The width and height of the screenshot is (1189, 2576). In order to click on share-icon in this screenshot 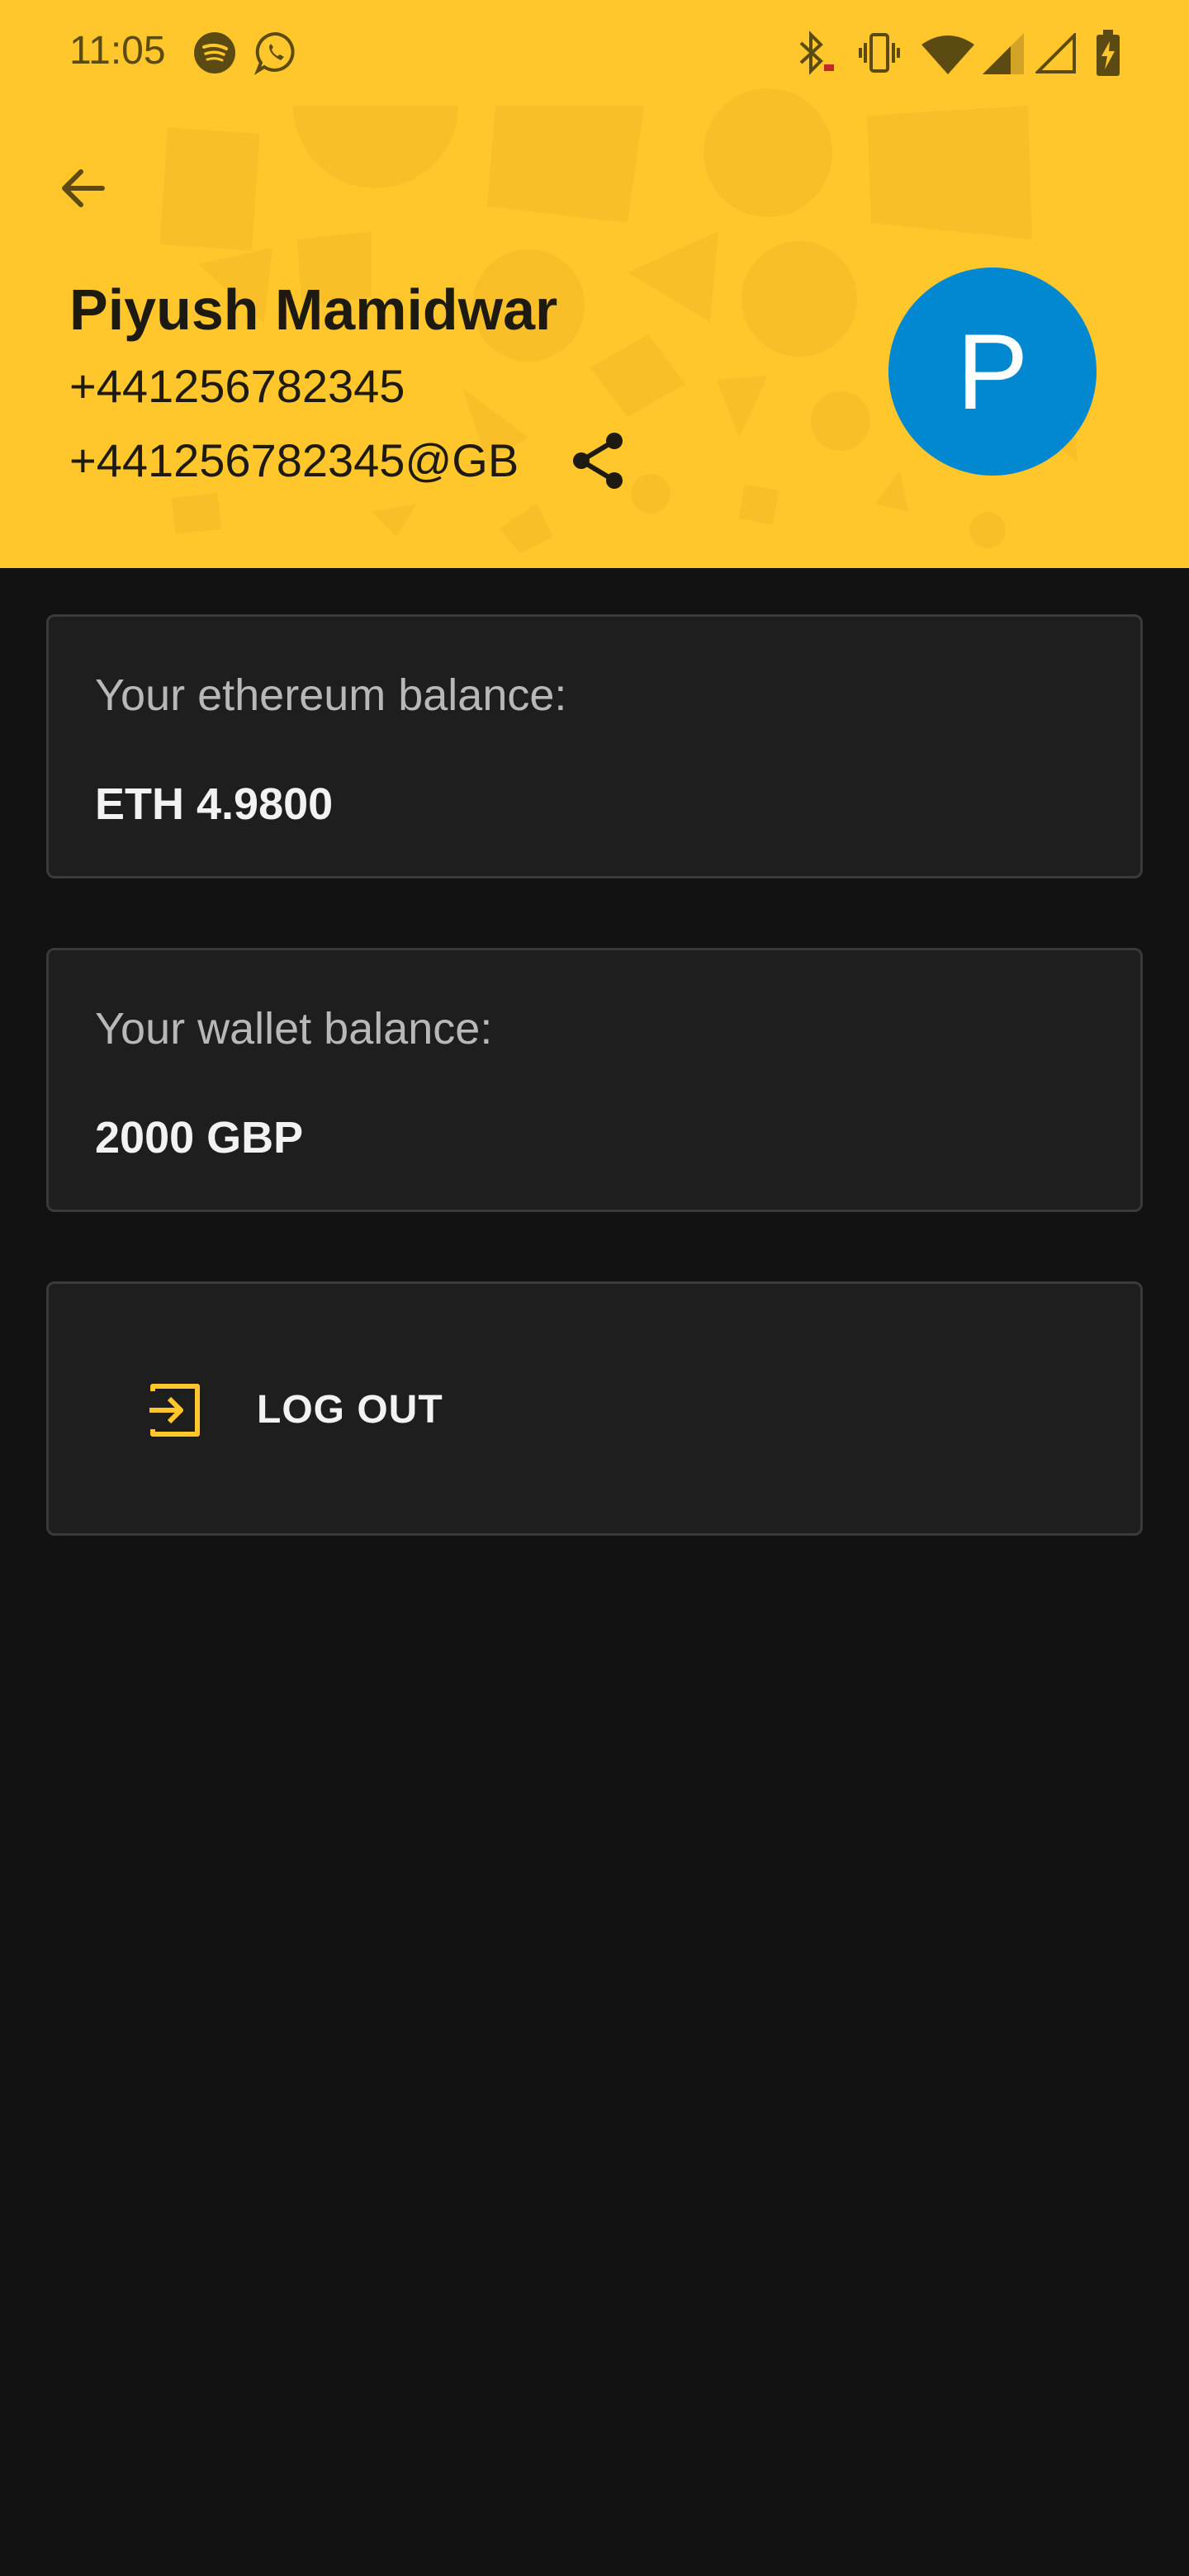, I will do `click(598, 461)`.